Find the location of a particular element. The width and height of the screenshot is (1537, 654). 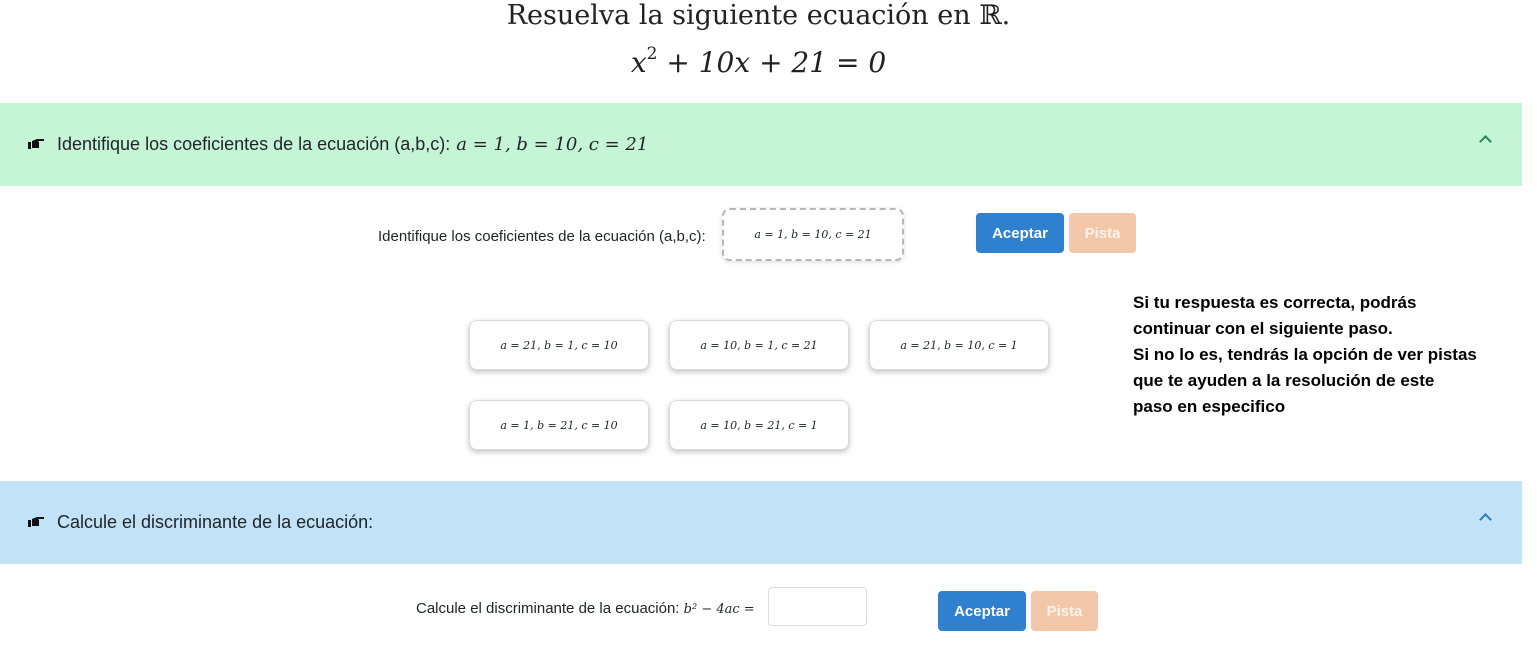

discriminant-formula: b² − 4ac = is located at coordinates (719, 609).